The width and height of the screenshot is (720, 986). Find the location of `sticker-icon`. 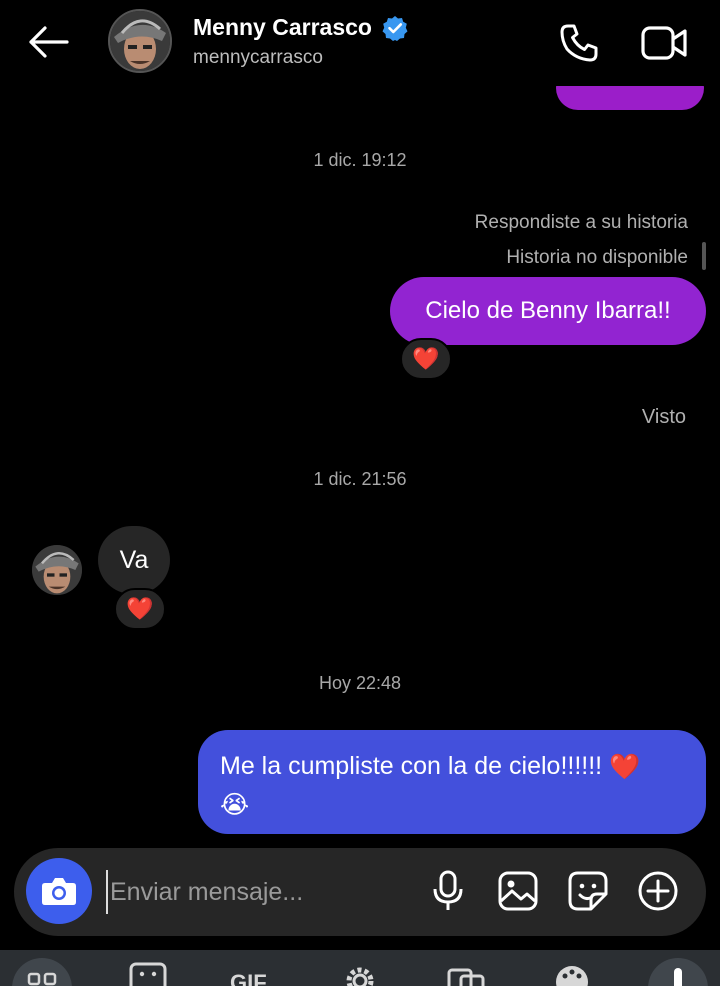

sticker-icon is located at coordinates (588, 891).